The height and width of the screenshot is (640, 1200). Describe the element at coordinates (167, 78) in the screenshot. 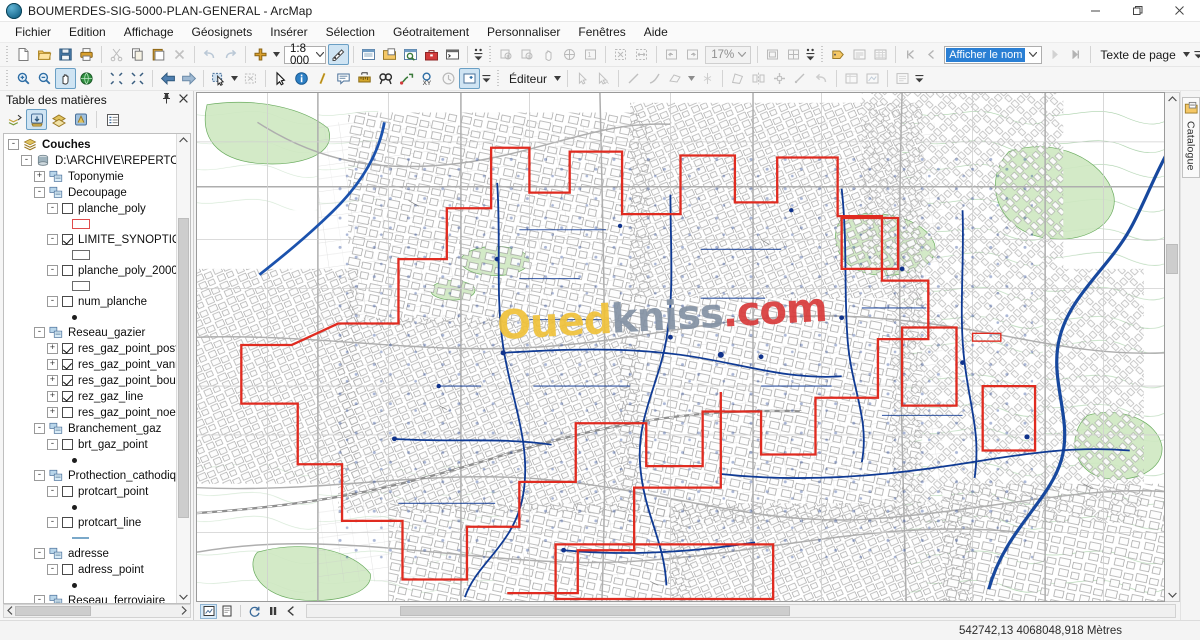

I see `go-back-extent-icon` at that location.